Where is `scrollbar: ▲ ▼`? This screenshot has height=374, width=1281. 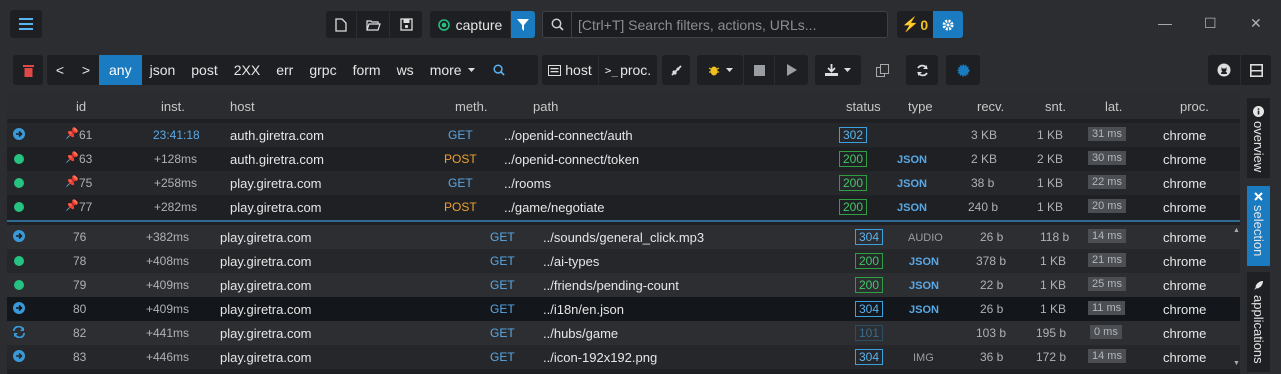
scrollbar: ▲ ▼ is located at coordinates (1236, 297).